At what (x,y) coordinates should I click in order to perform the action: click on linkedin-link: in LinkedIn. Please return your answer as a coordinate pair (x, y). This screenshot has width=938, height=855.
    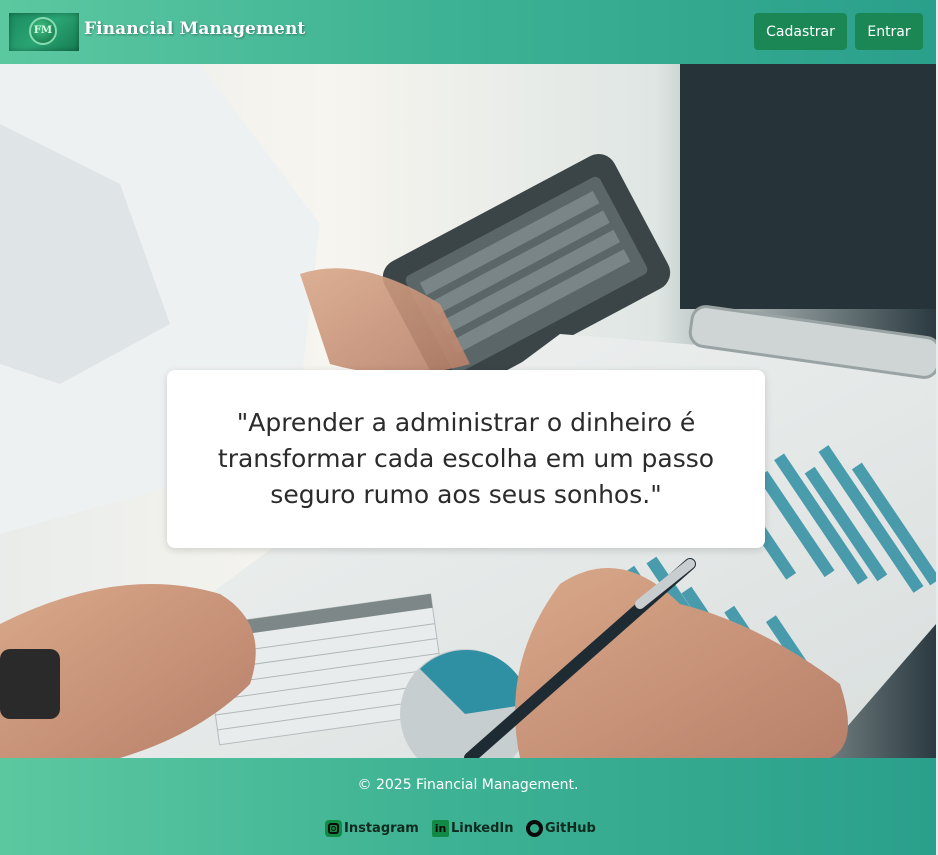
    Looking at the image, I should click on (473, 828).